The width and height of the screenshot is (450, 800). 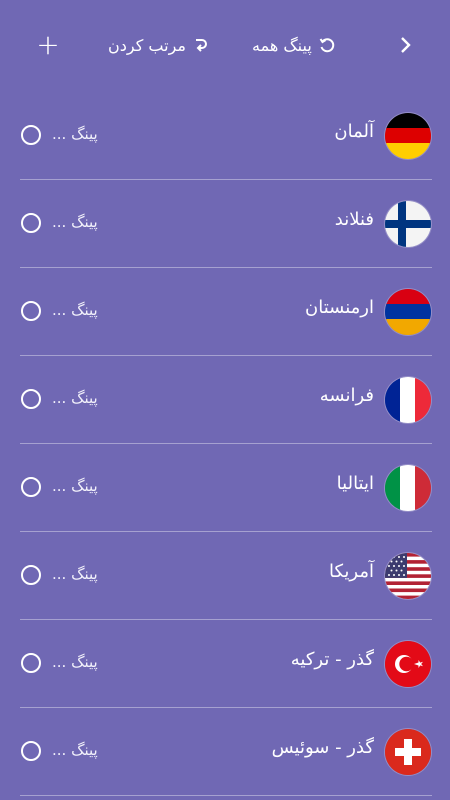 I want to click on sort-button: مرتب کردن, so click(x=159, y=45).